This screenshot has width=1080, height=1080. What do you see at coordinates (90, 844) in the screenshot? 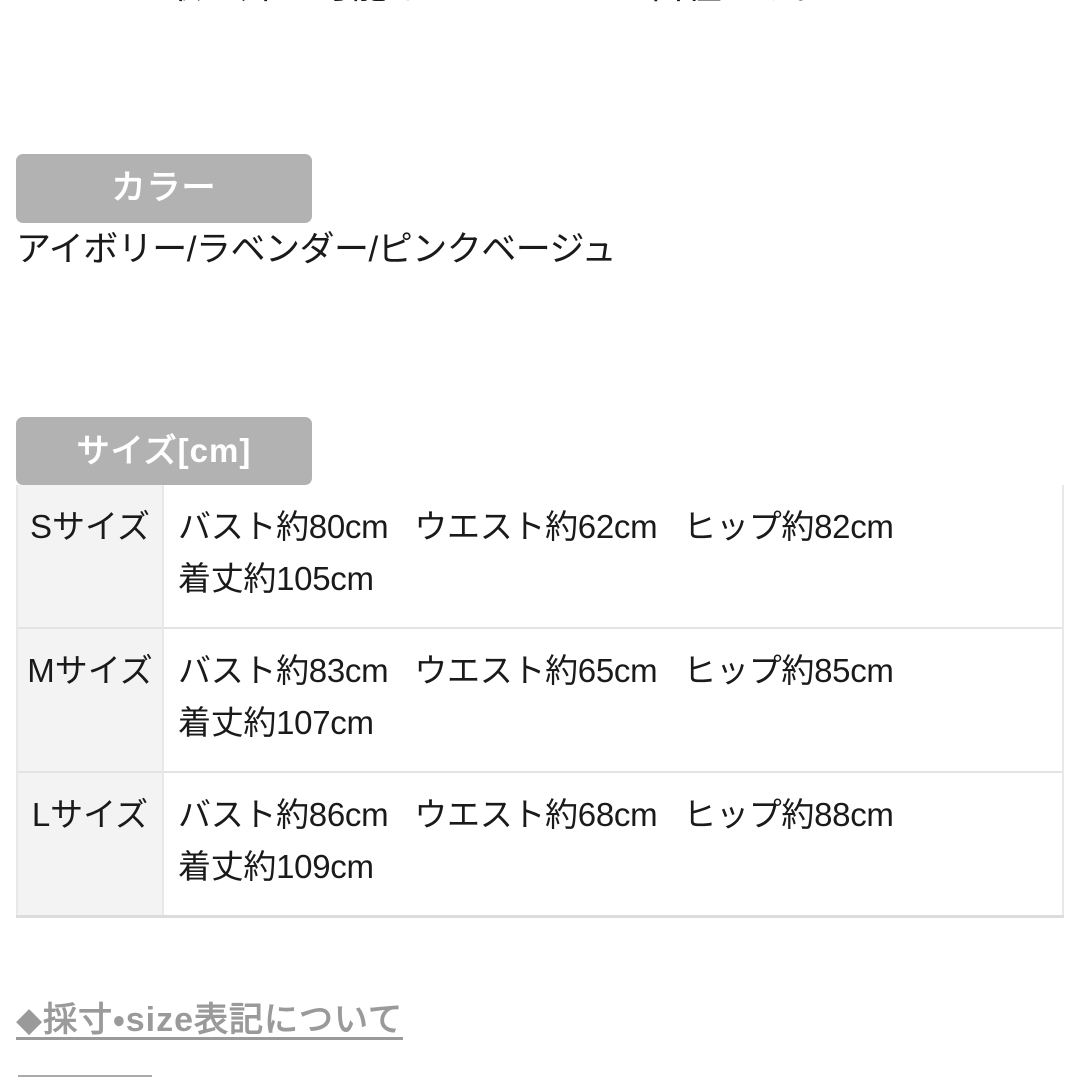
I see `size-label-cell: Lサイズ` at bounding box center [90, 844].